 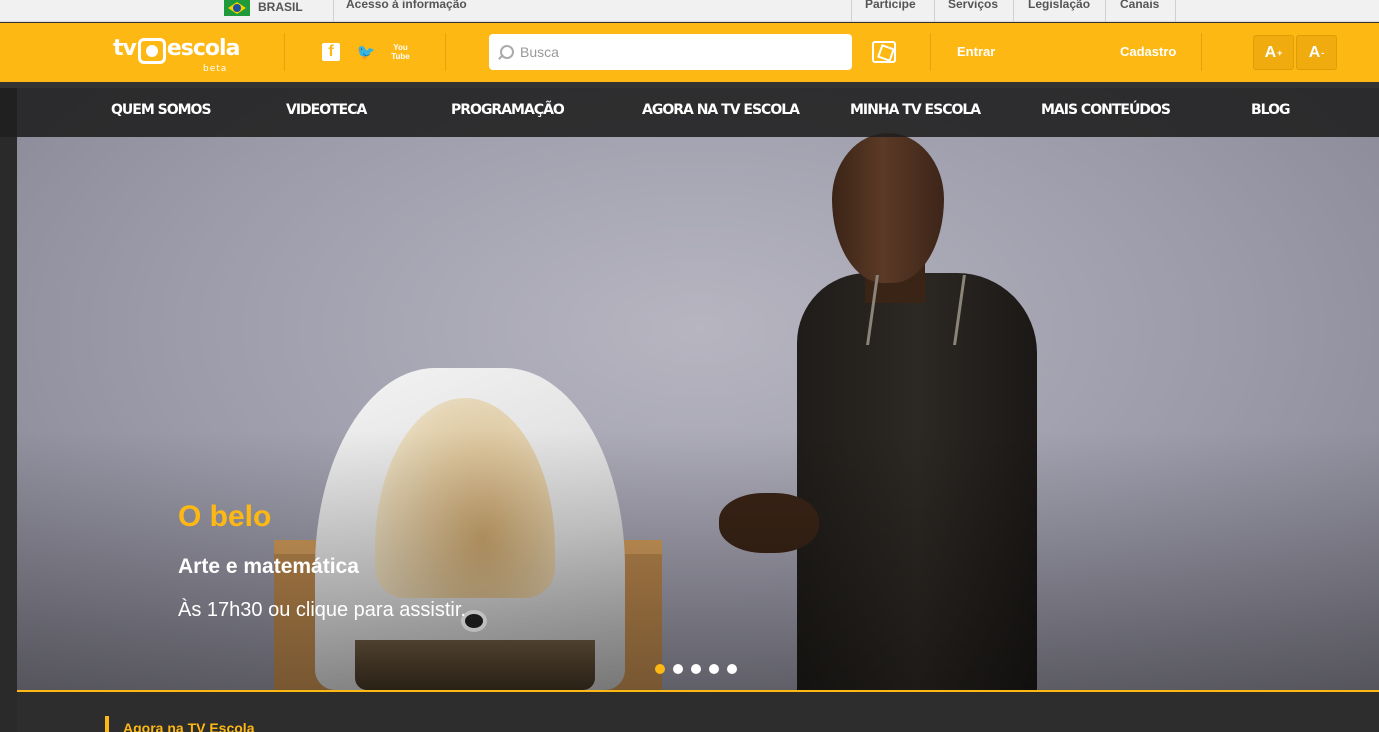 I want to click on twitter-icon: 🐦, so click(x=366, y=52).